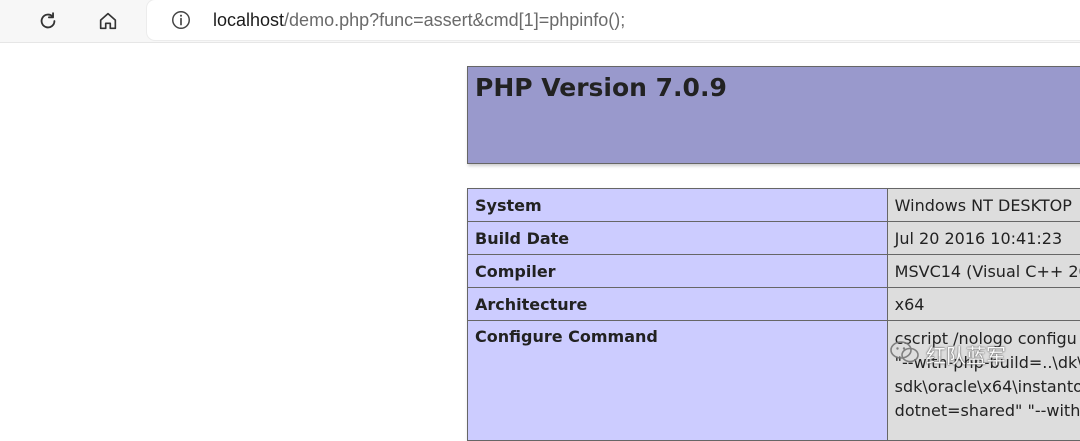 The image size is (1080, 441). What do you see at coordinates (983, 304) in the screenshot?
I see `row-value: x64` at bounding box center [983, 304].